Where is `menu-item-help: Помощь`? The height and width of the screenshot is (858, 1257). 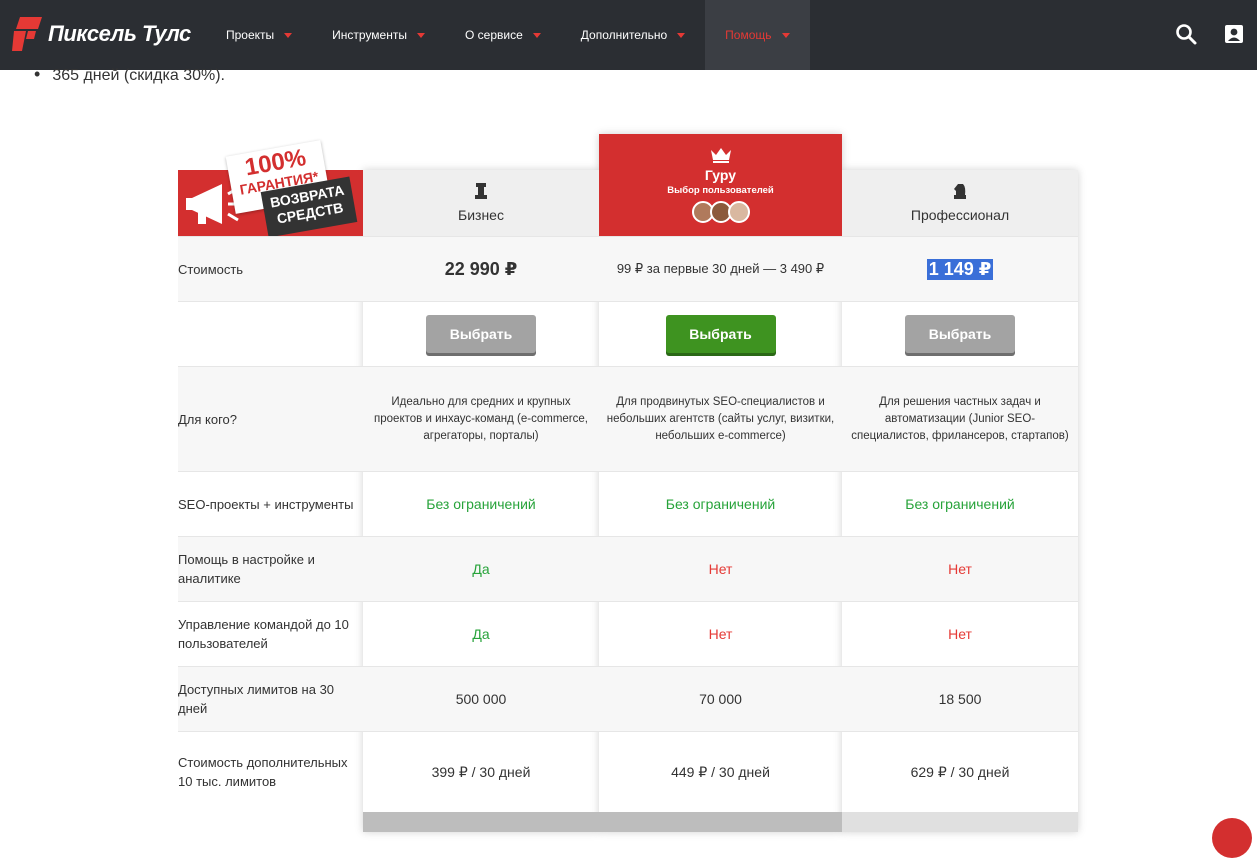 menu-item-help: Помощь is located at coordinates (757, 35).